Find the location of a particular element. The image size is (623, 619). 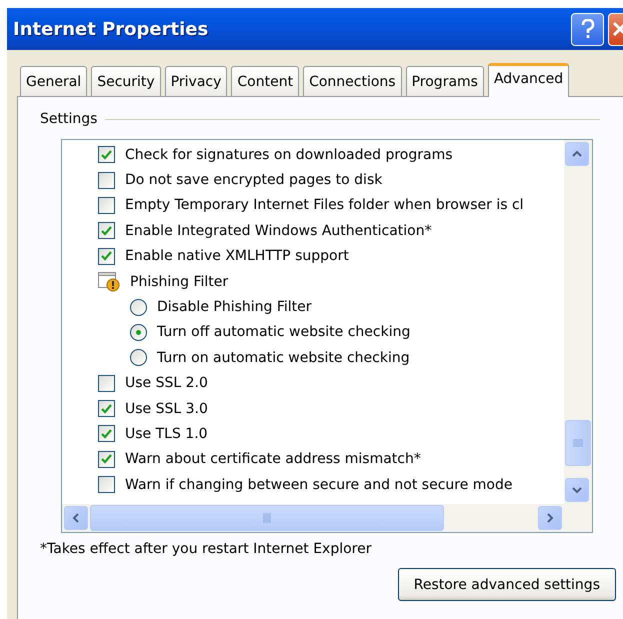

window-title: Internet Properties is located at coordinates (111, 29).